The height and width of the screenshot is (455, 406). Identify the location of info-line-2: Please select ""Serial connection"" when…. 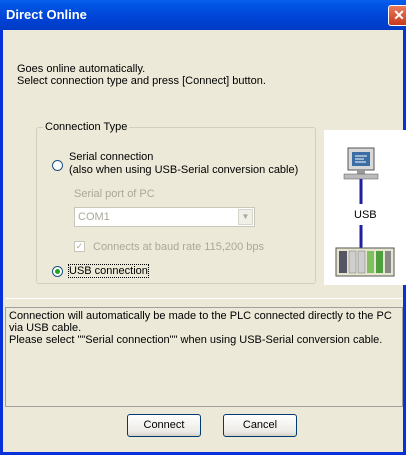
(196, 340).